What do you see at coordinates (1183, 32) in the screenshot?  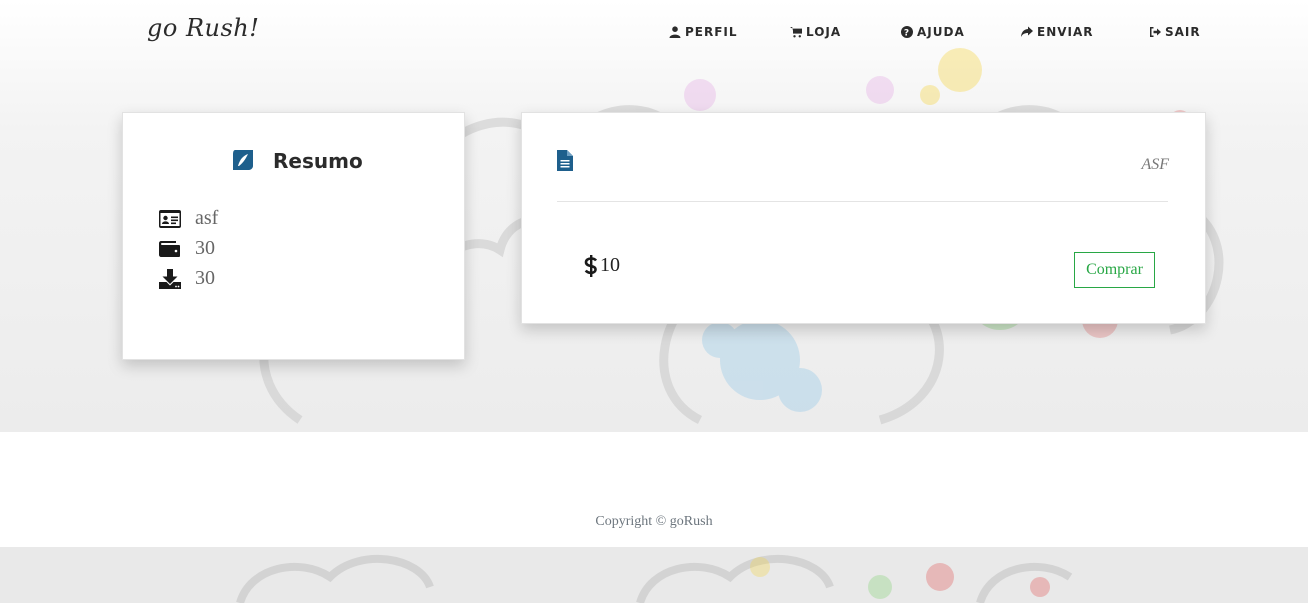 I see `nav-sair-label: SAIR` at bounding box center [1183, 32].